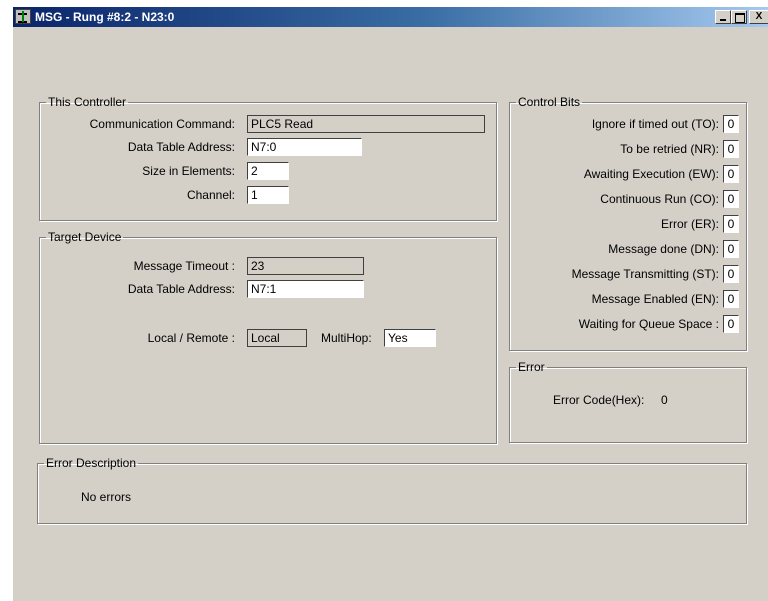 This screenshot has height=601, width=768. I want to click on control-bit-label: Waiting for Queue Space :, so click(648, 324).